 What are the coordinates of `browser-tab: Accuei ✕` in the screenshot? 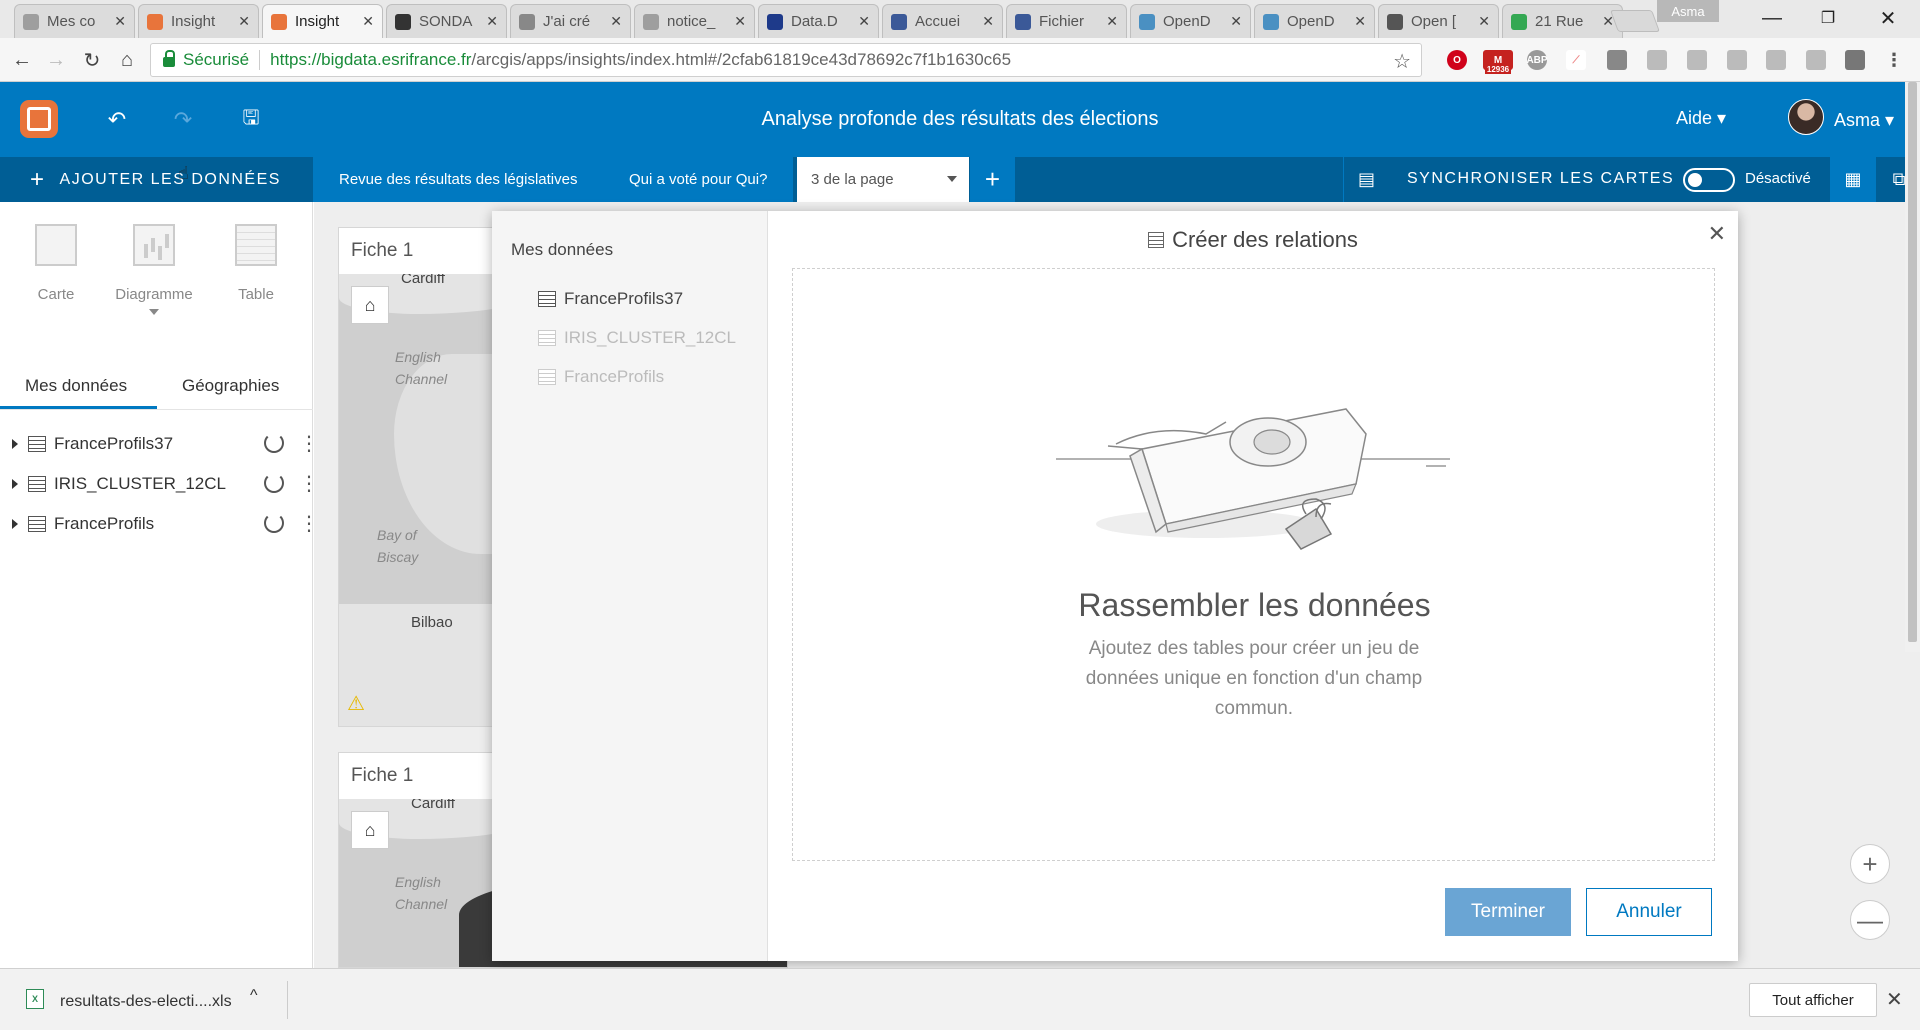 It's located at (942, 21).